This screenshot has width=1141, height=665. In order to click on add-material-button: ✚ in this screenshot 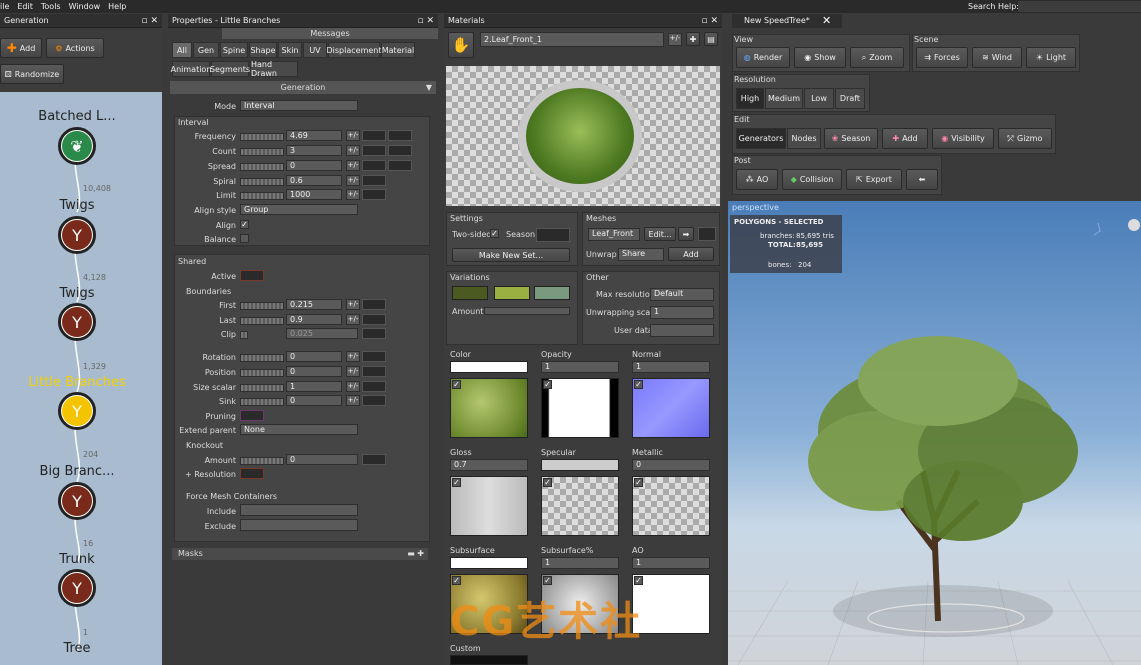, I will do `click(693, 39)`.